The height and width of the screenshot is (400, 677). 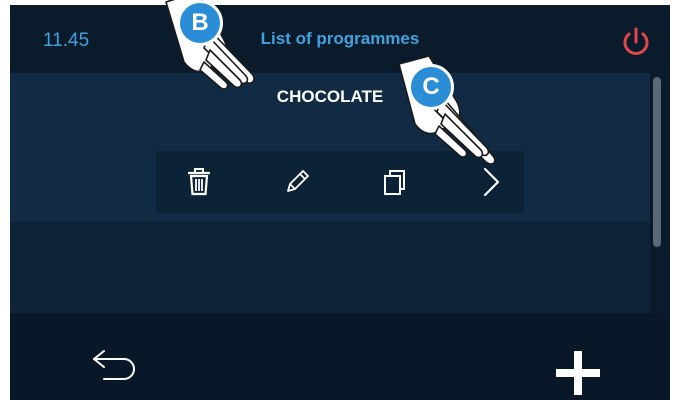 I want to click on programme-name: CHOCOLATE, so click(x=330, y=96).